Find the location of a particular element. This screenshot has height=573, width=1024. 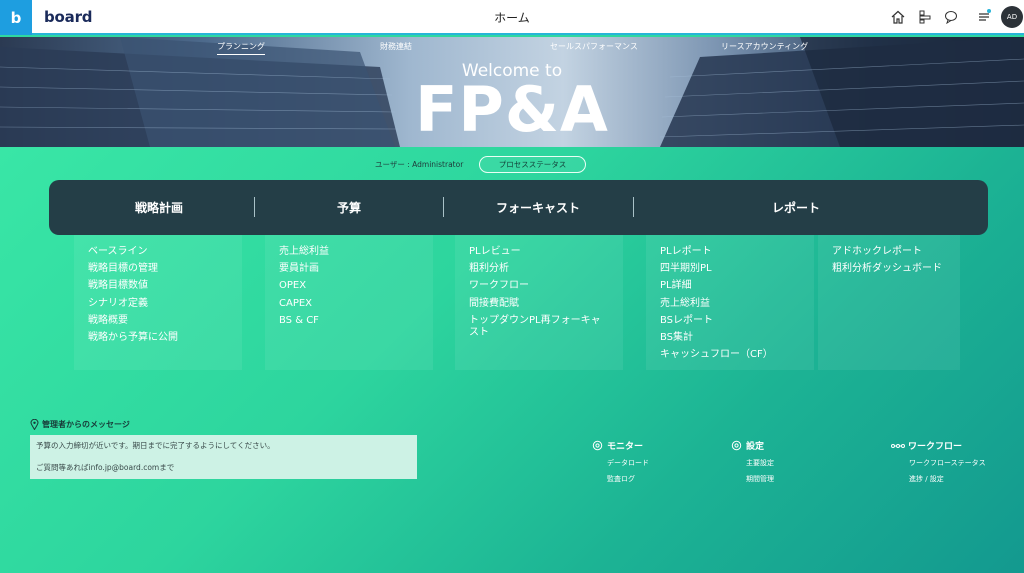

budget-menu: 売上総利益 要員計画 OPEX CAPEX BS & CF is located at coordinates (349, 302).